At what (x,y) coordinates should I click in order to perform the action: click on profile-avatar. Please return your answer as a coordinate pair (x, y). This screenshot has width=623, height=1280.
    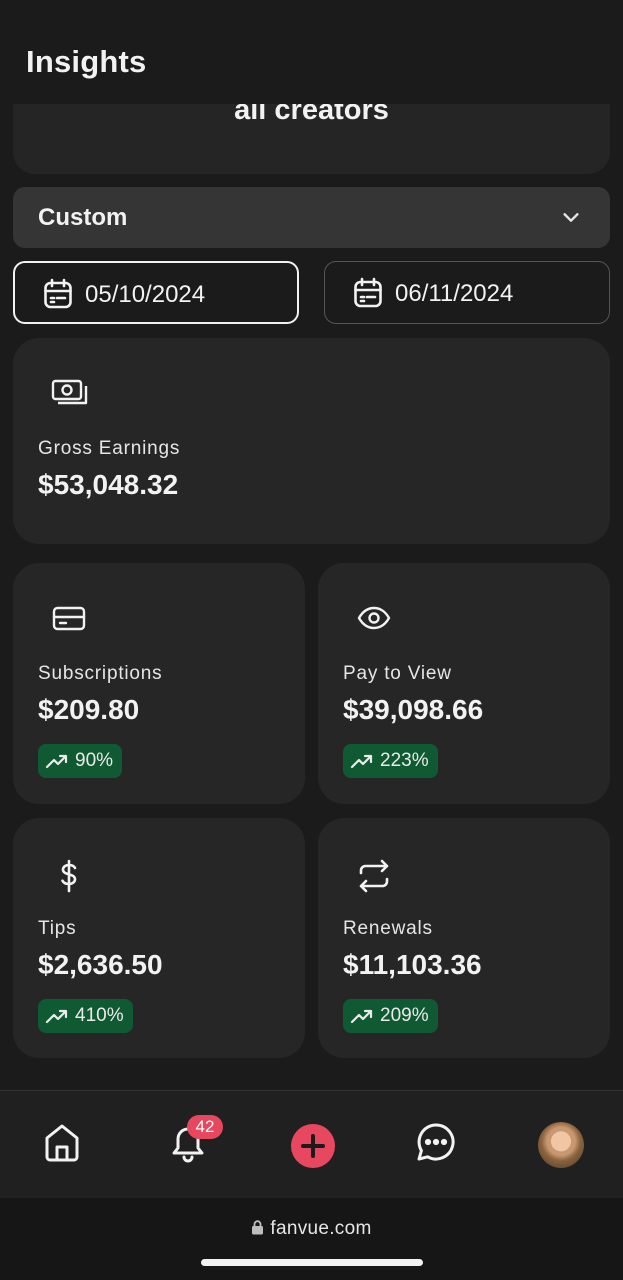
    Looking at the image, I should click on (561, 1145).